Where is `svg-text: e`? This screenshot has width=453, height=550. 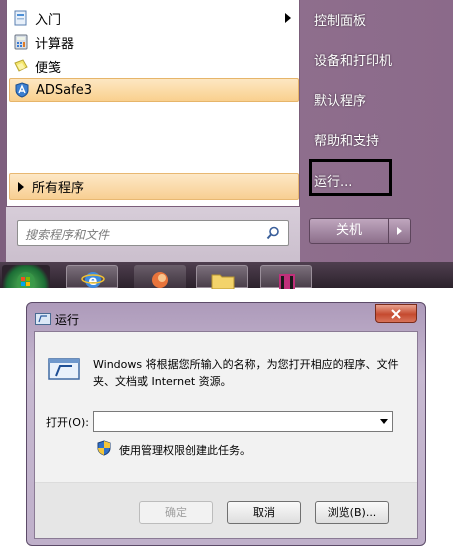
svg-text: e is located at coordinates (93, 281).